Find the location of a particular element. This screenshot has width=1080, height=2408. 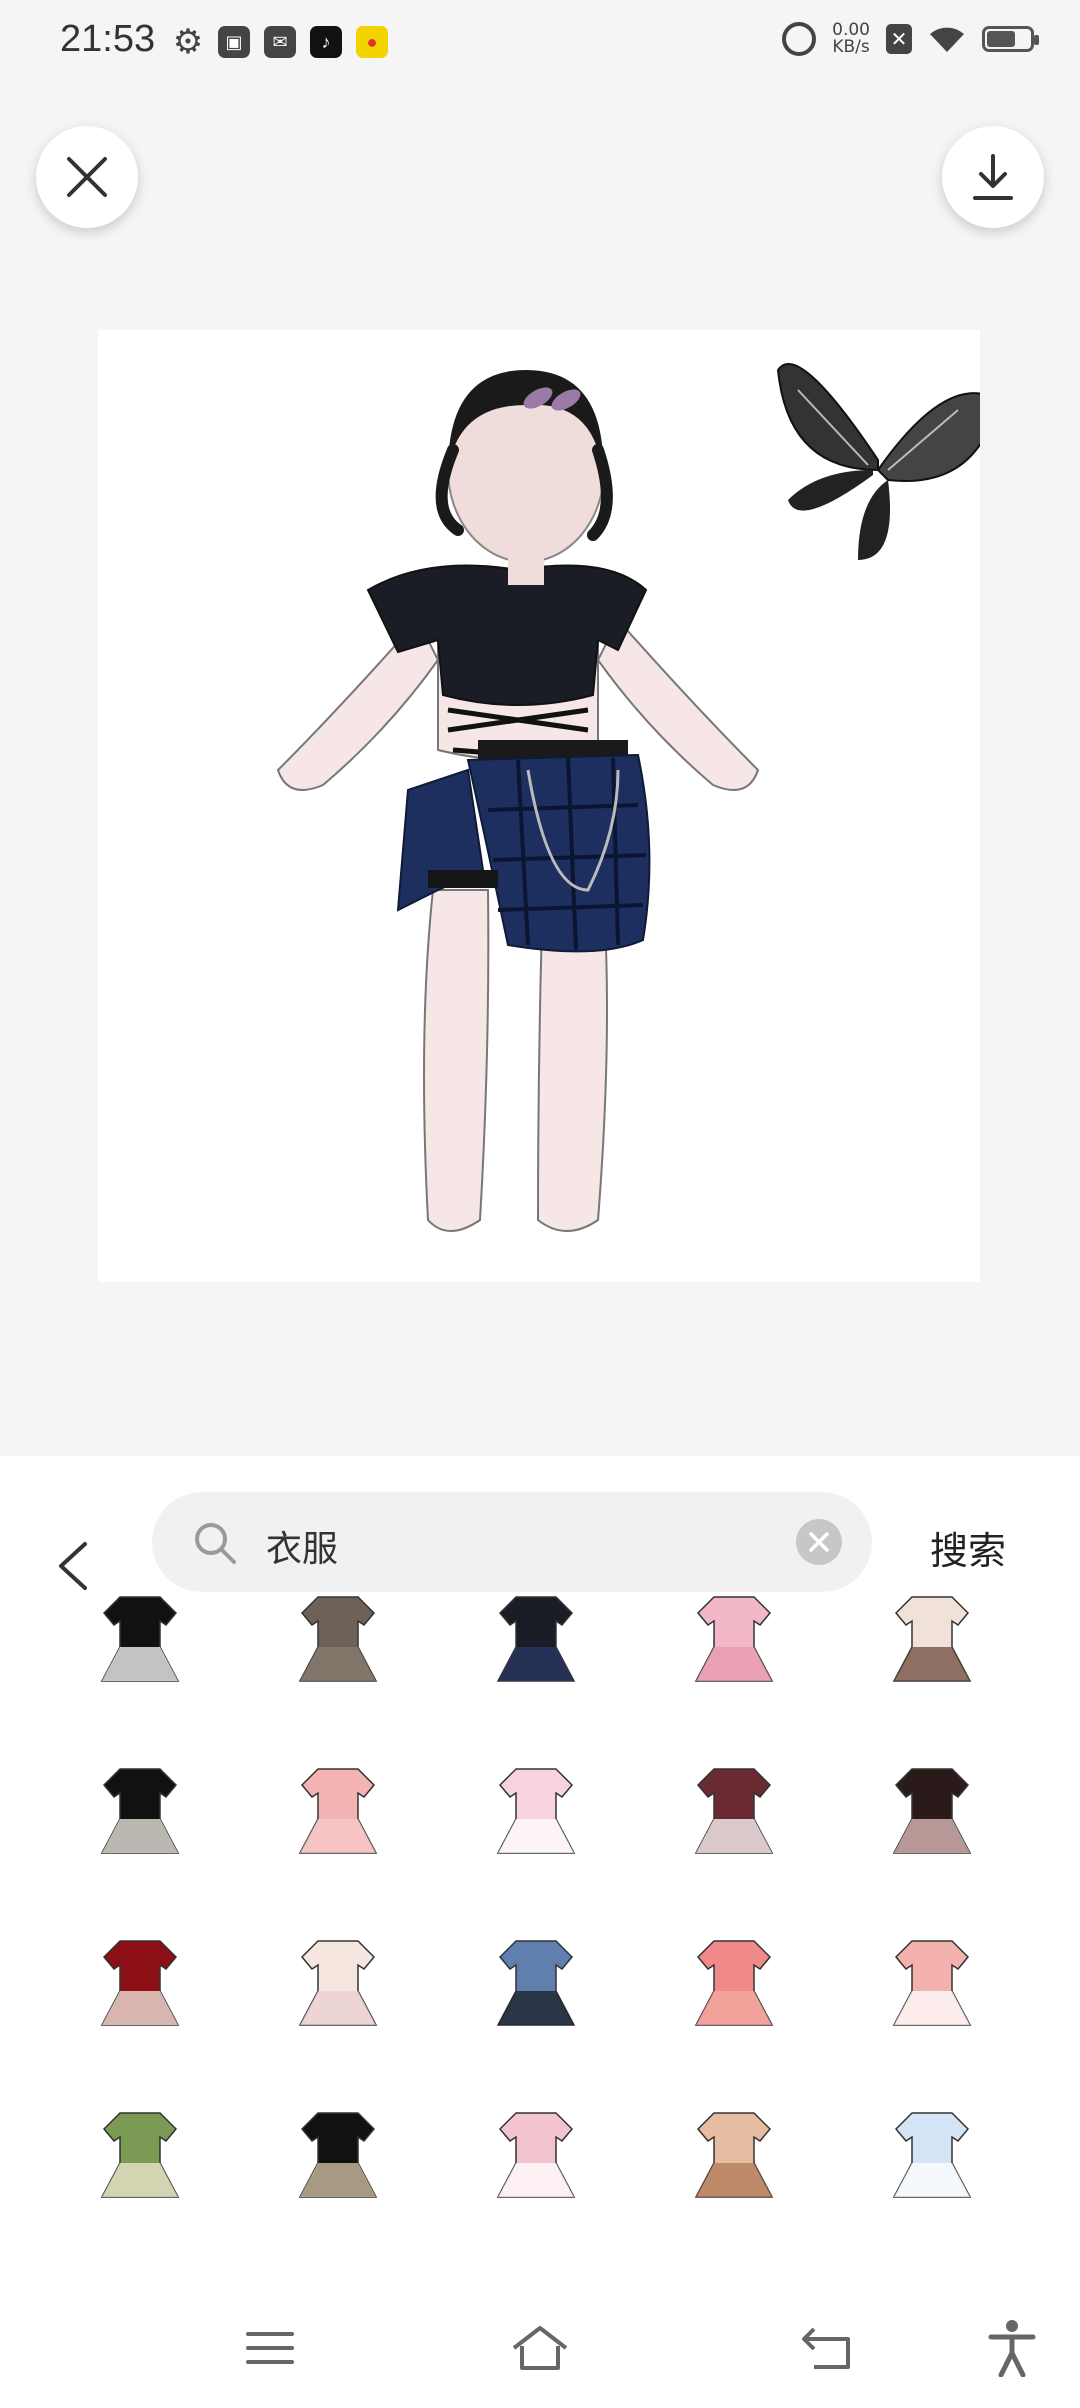

wifi-icon is located at coordinates (947, 39).